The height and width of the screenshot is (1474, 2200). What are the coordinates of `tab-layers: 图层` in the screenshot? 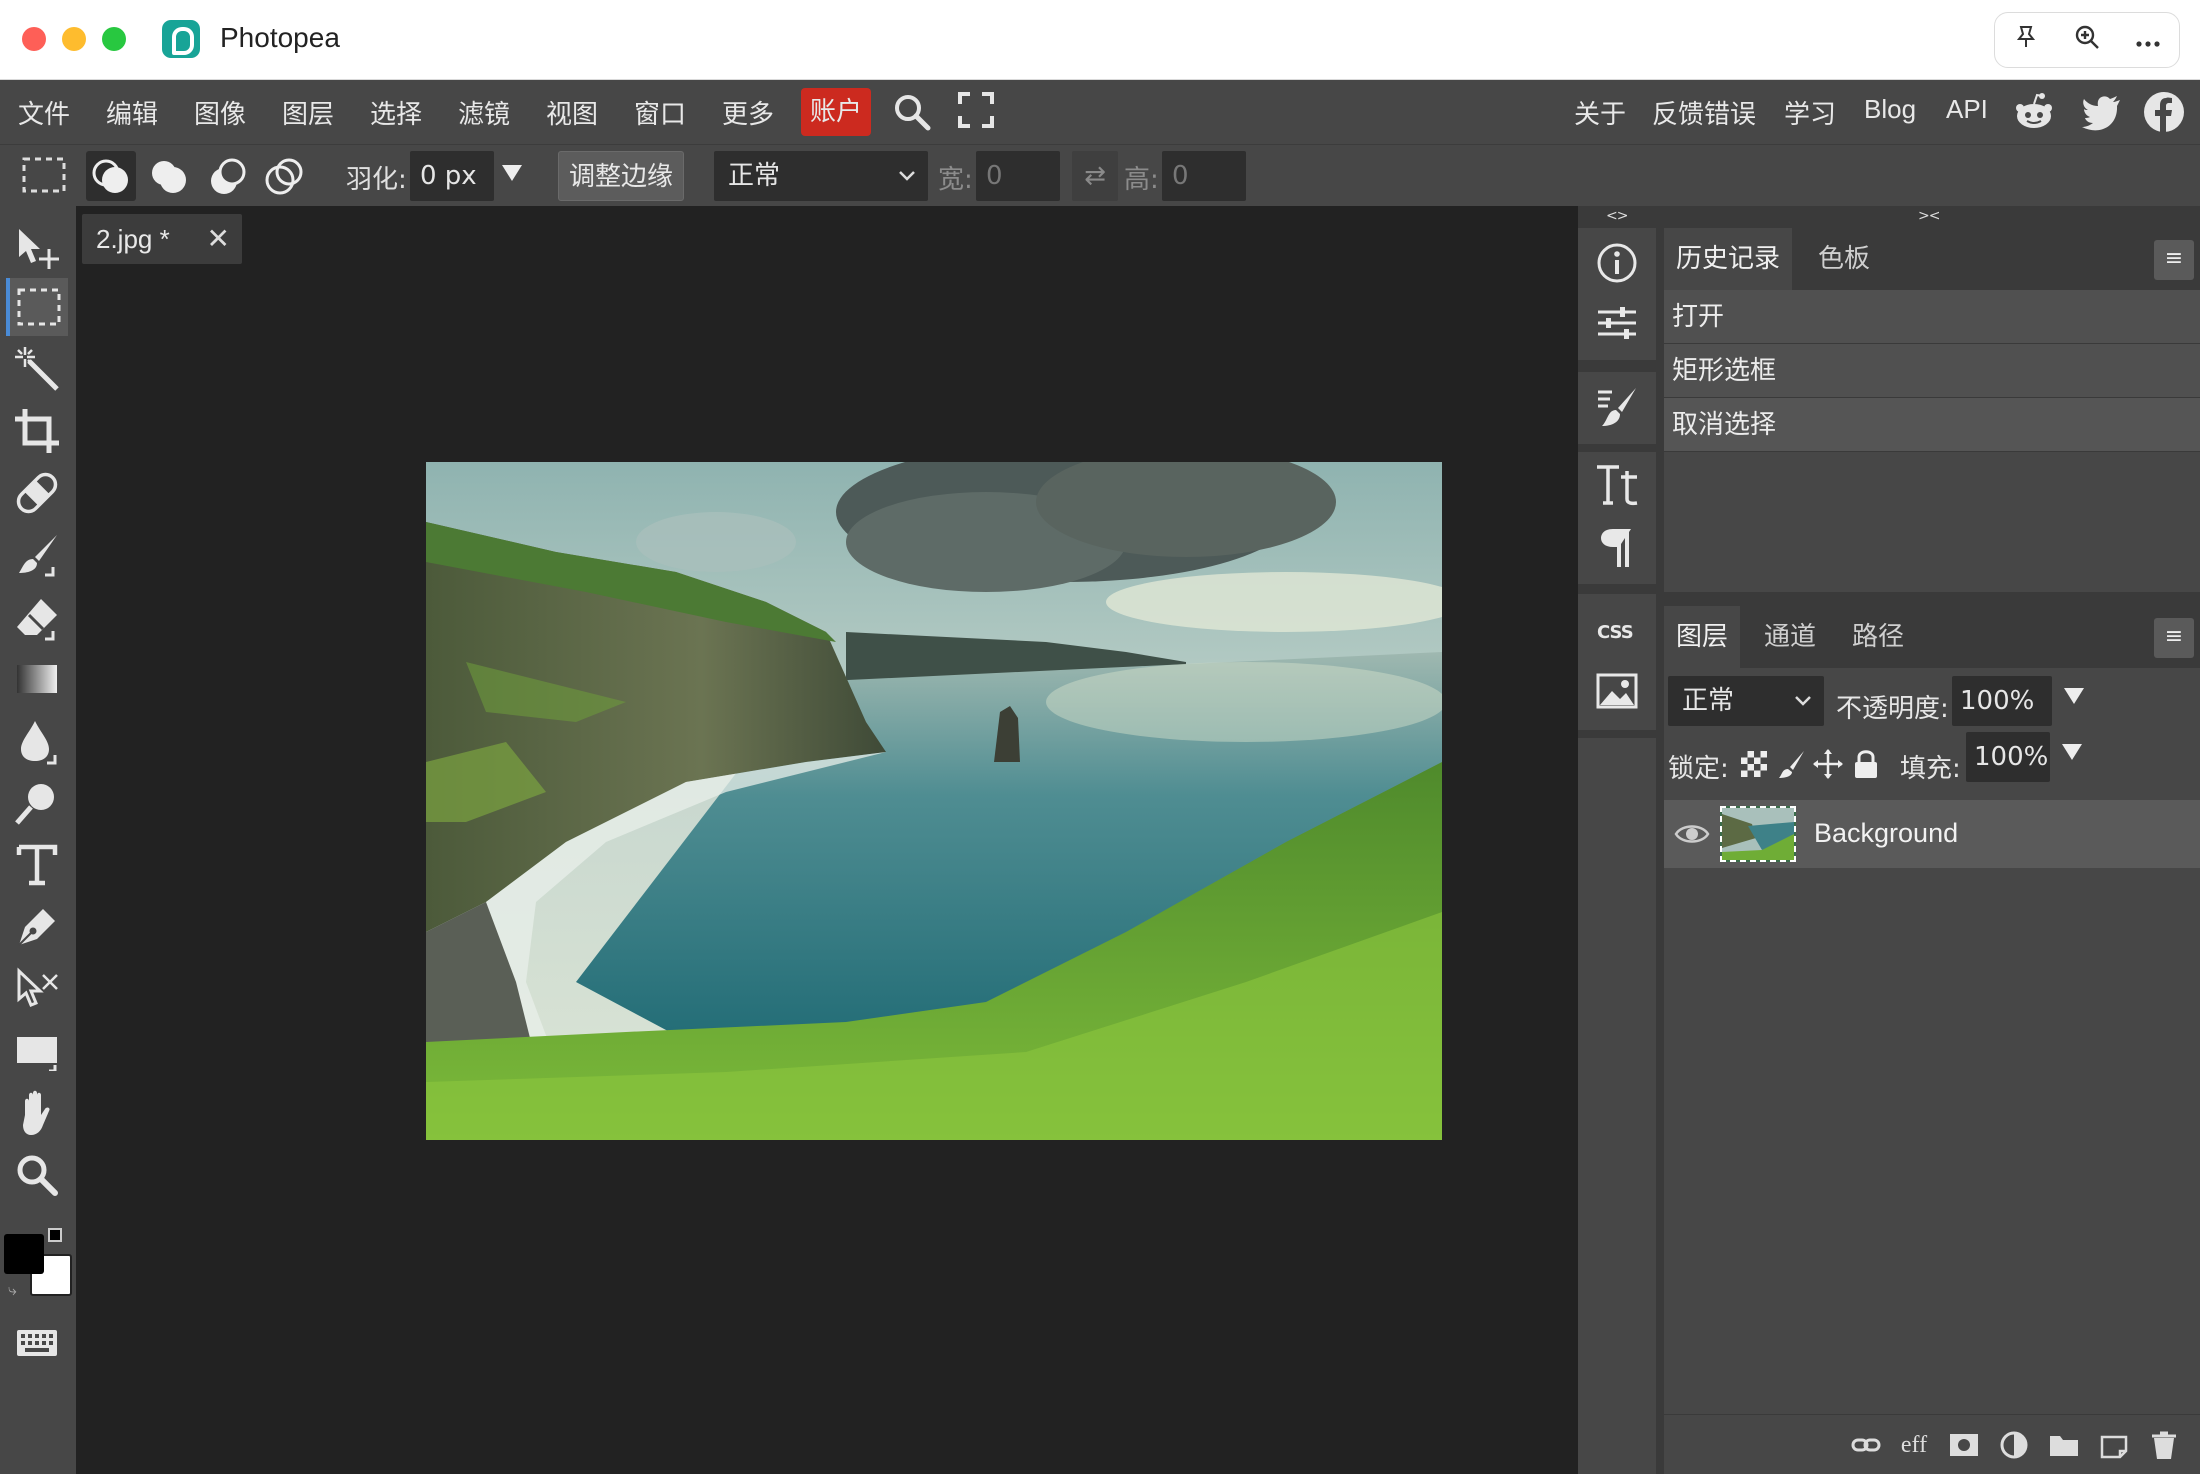 It's located at (1702, 637).